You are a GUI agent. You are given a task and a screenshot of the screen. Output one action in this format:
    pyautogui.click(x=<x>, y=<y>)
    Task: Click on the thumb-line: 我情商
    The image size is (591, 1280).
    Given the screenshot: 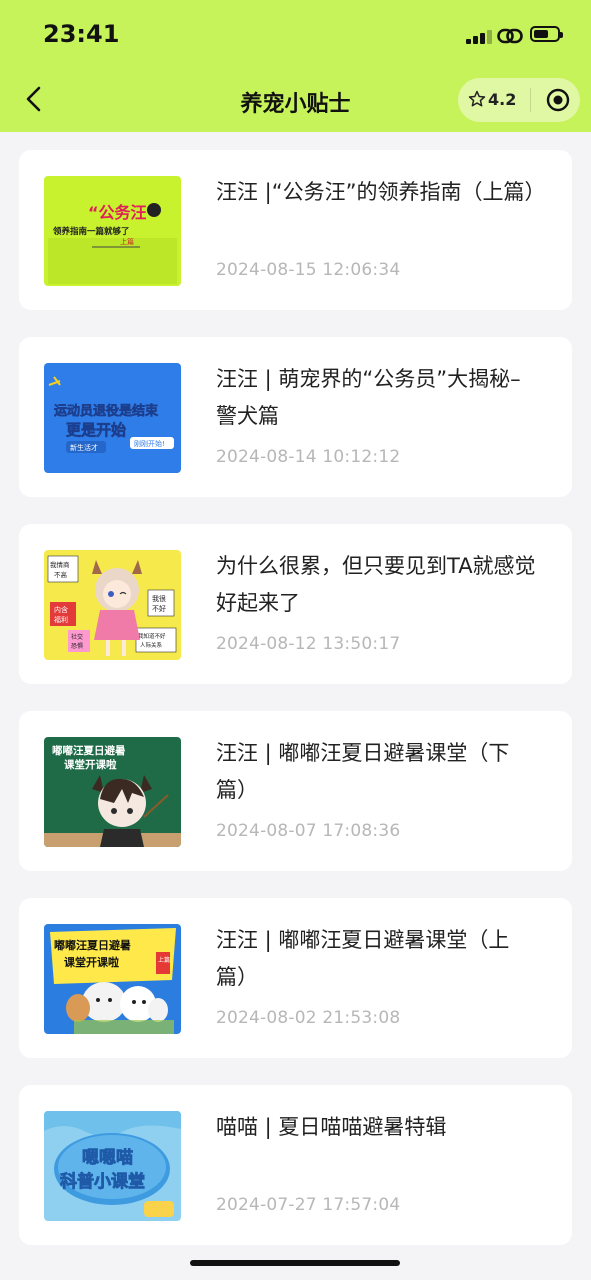 What is the action you would take?
    pyautogui.click(x=60, y=564)
    